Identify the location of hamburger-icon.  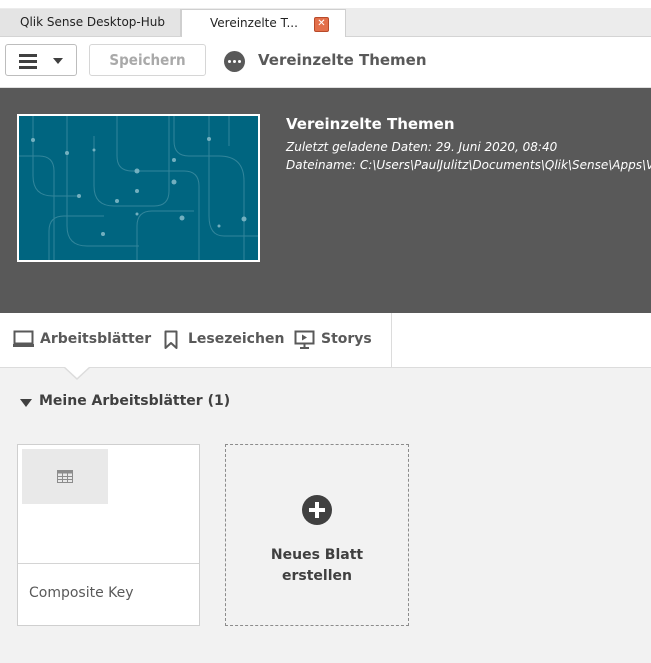
(28, 61).